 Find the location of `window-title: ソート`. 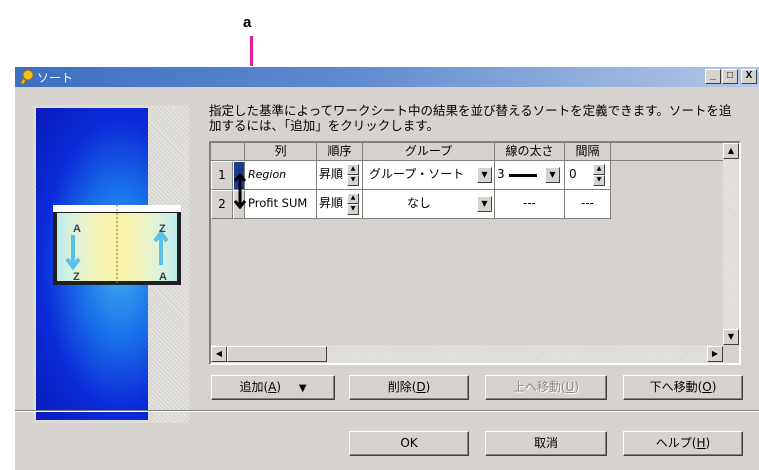

window-title: ソート is located at coordinates (55, 78).